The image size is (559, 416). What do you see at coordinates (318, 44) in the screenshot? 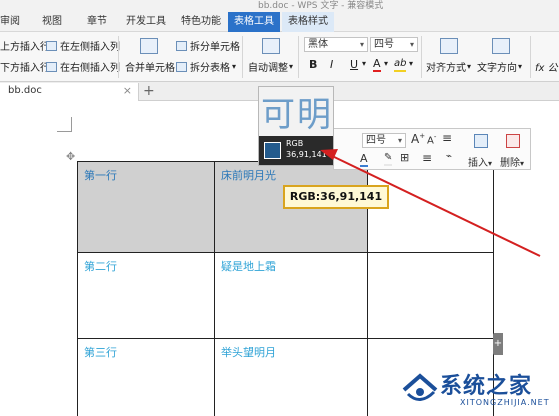
I see `font-name-value: 黑体` at bounding box center [318, 44].